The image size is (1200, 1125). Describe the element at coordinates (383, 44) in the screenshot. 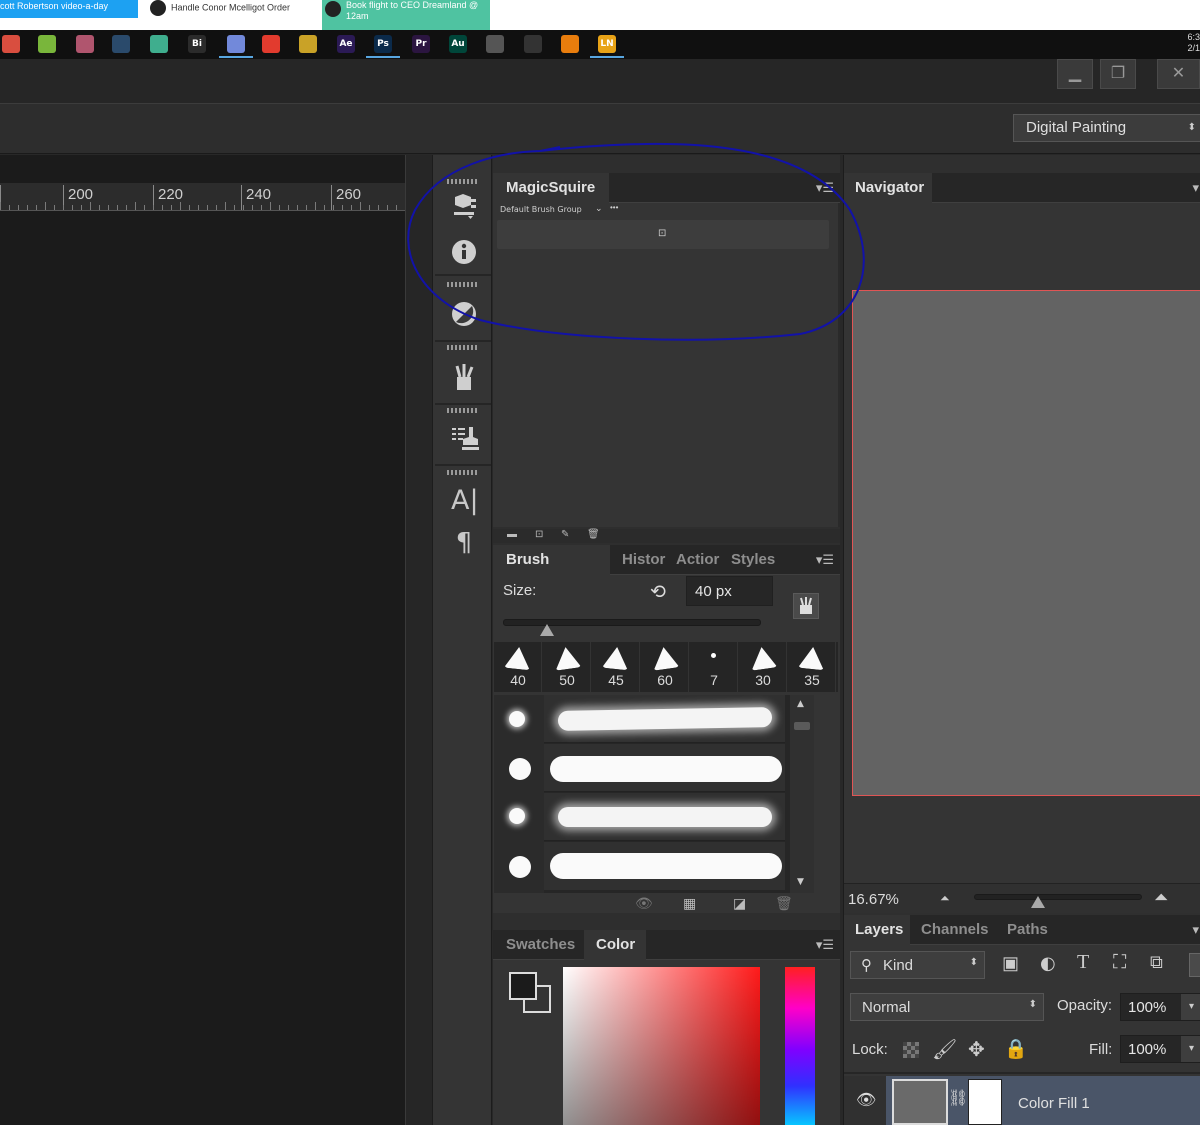

I see `photoshop-icon: Ps` at that location.